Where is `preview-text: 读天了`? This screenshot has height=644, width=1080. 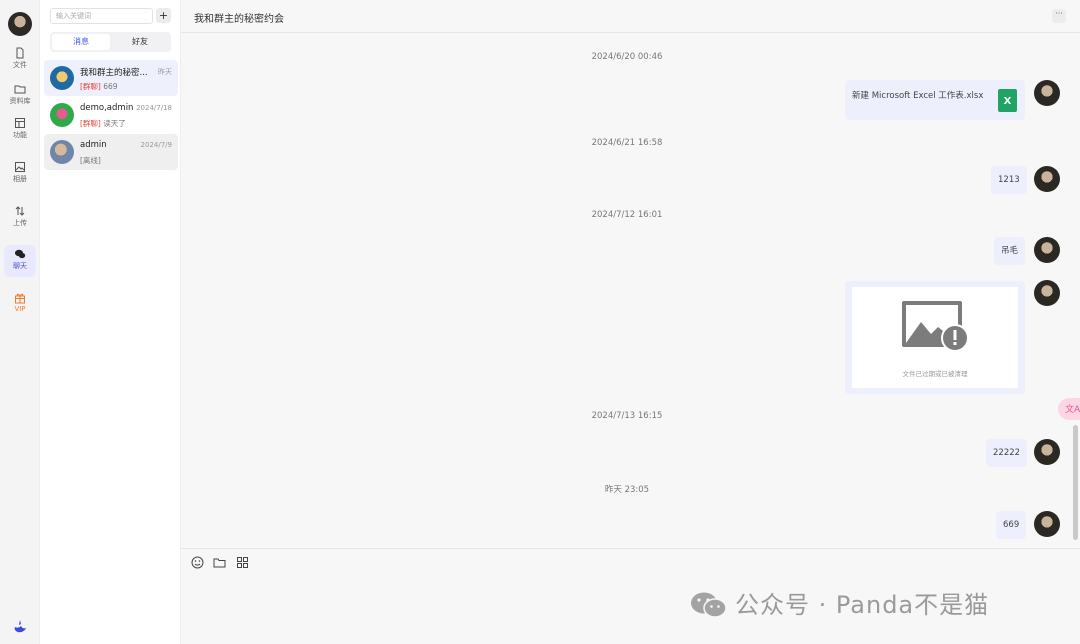
preview-text: 读天了 is located at coordinates (113, 123).